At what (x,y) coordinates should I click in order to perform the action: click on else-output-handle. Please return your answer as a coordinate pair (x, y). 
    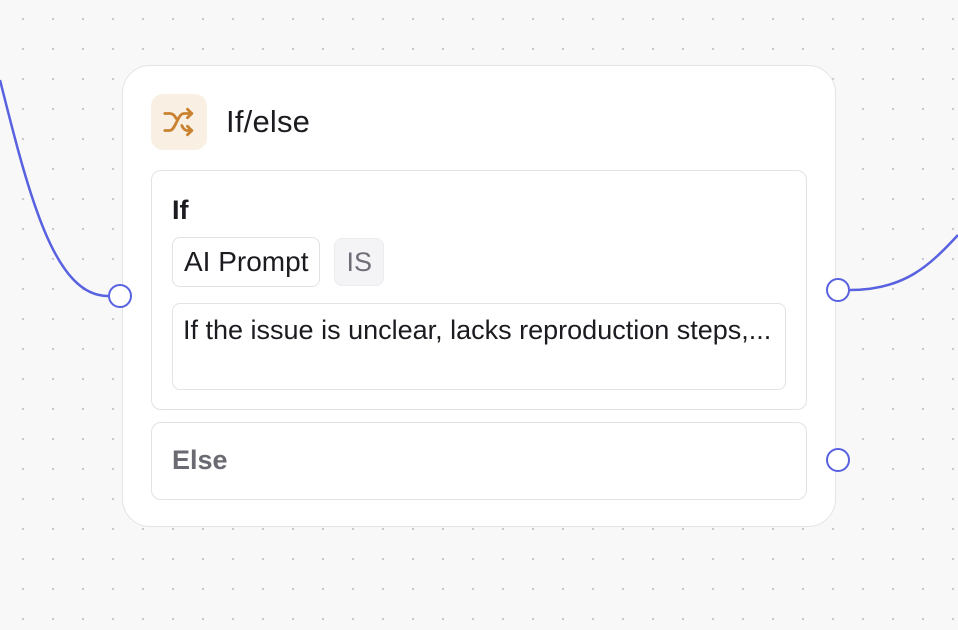
    Looking at the image, I should click on (838, 460).